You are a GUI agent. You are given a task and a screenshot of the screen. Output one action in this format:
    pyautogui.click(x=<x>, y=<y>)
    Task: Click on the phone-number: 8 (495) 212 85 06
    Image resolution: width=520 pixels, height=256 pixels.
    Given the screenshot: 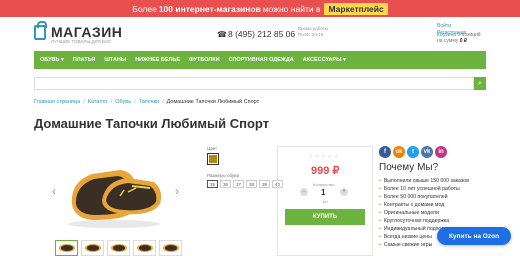 What is the action you would take?
    pyautogui.click(x=261, y=34)
    